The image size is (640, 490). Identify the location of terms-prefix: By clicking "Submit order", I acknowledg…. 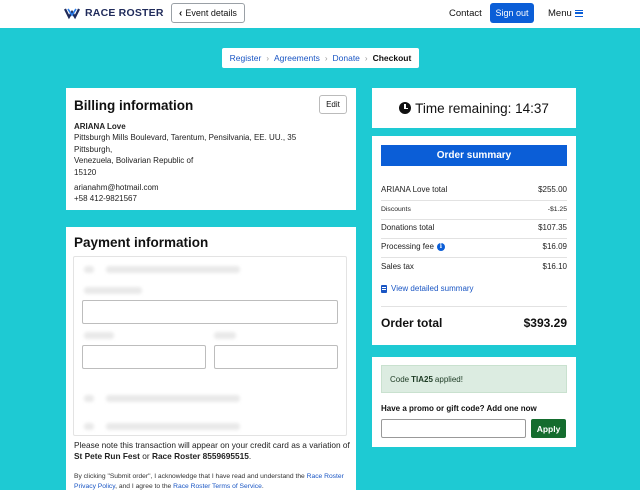
(189, 476).